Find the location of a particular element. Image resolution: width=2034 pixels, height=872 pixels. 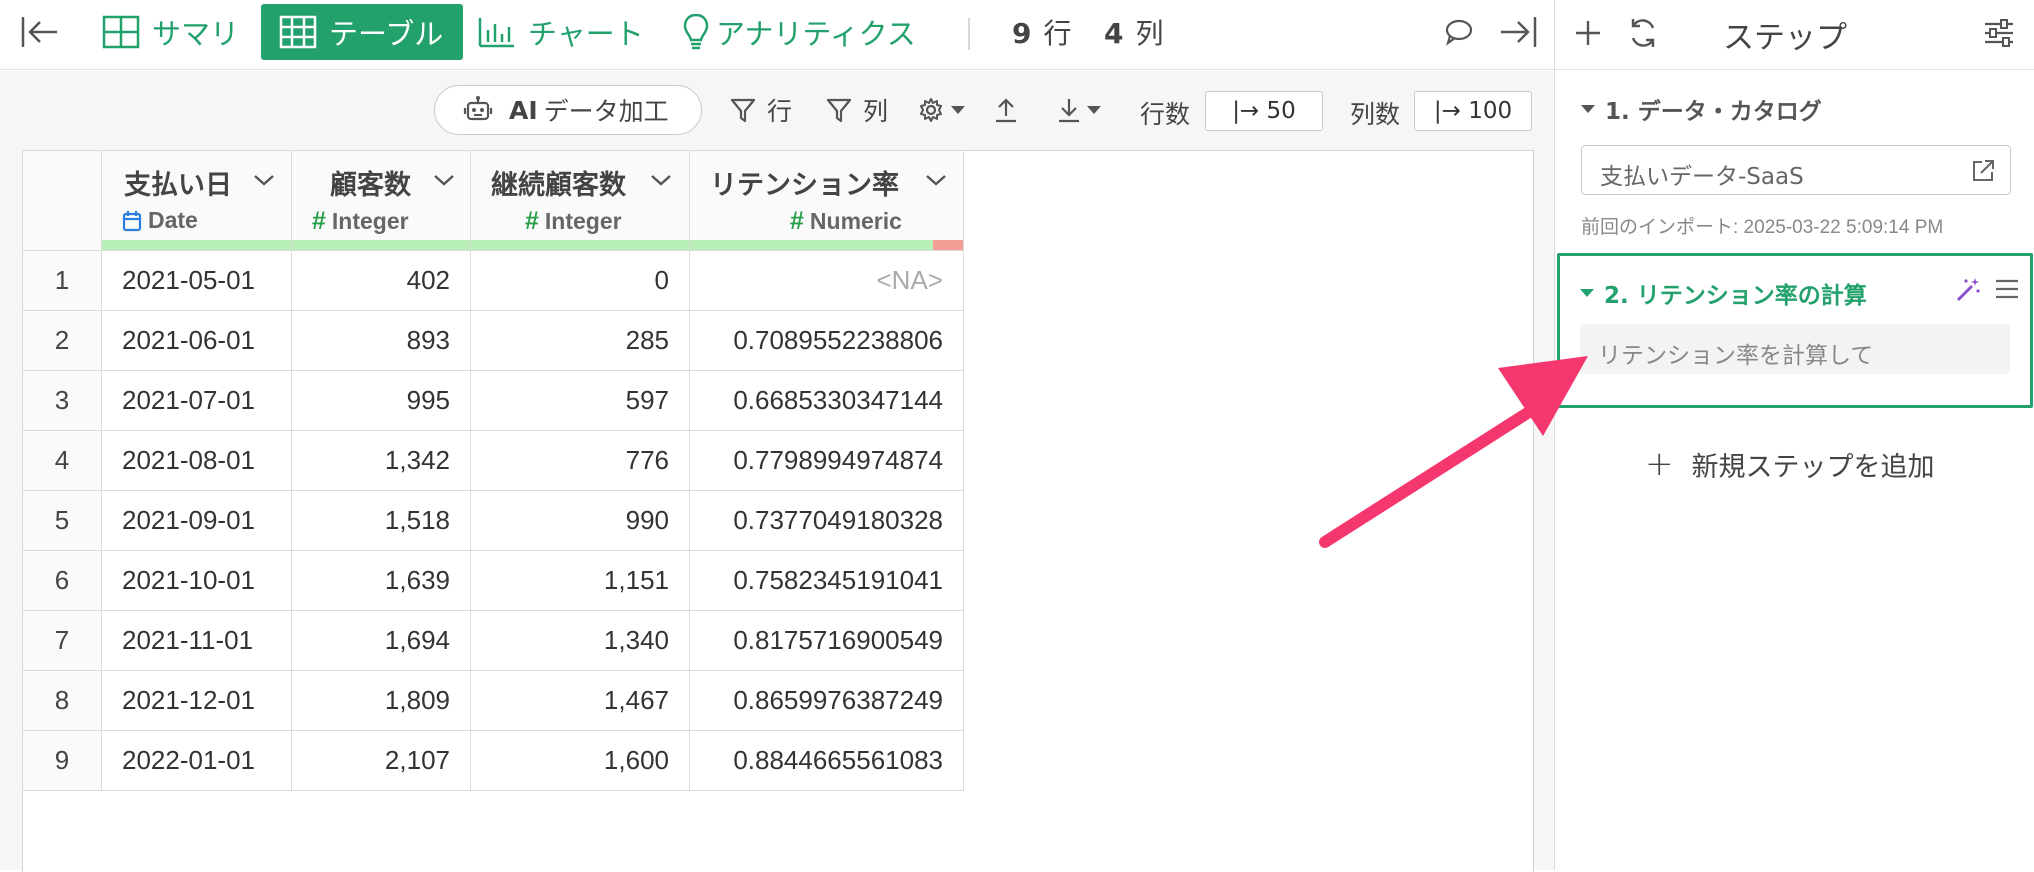

hamburger-menu-icon is located at coordinates (2007, 289).